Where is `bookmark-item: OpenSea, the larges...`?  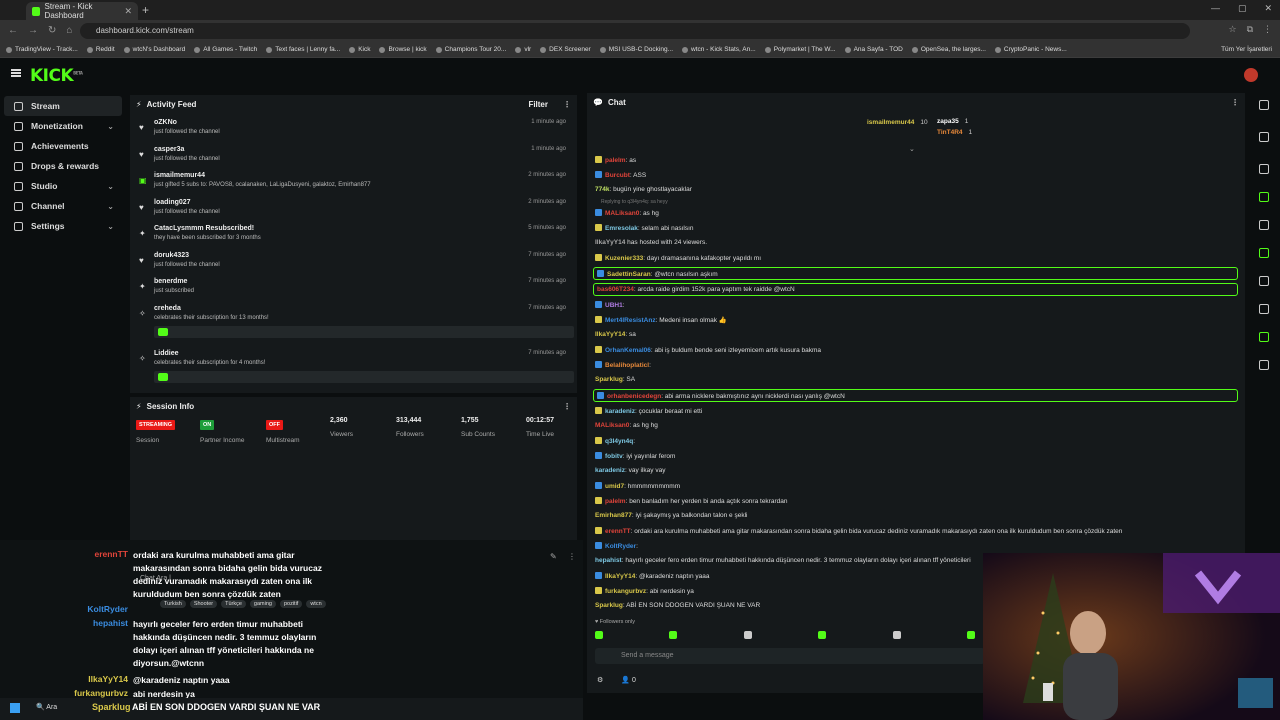 bookmark-item: OpenSea, the larges... is located at coordinates (948, 49).